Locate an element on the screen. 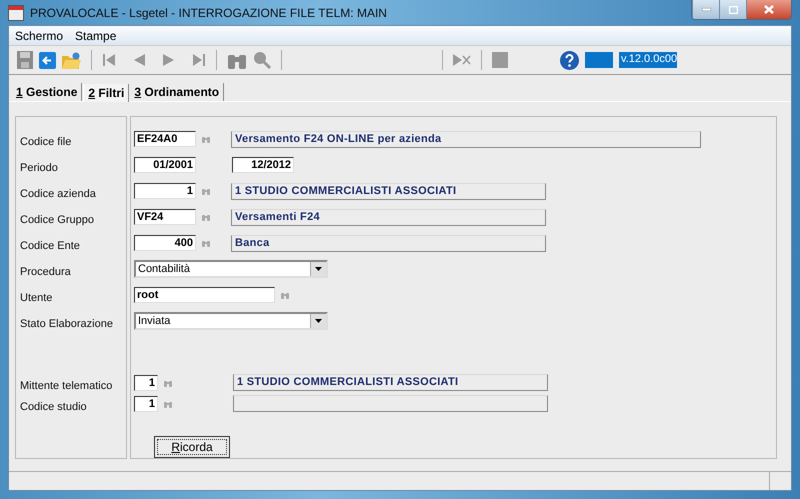  maximize-button is located at coordinates (732, 9).